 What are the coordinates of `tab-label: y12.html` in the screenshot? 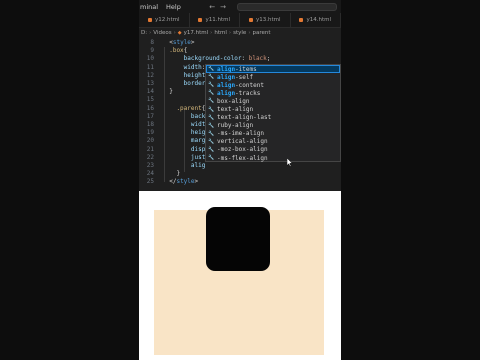 It's located at (167, 20).